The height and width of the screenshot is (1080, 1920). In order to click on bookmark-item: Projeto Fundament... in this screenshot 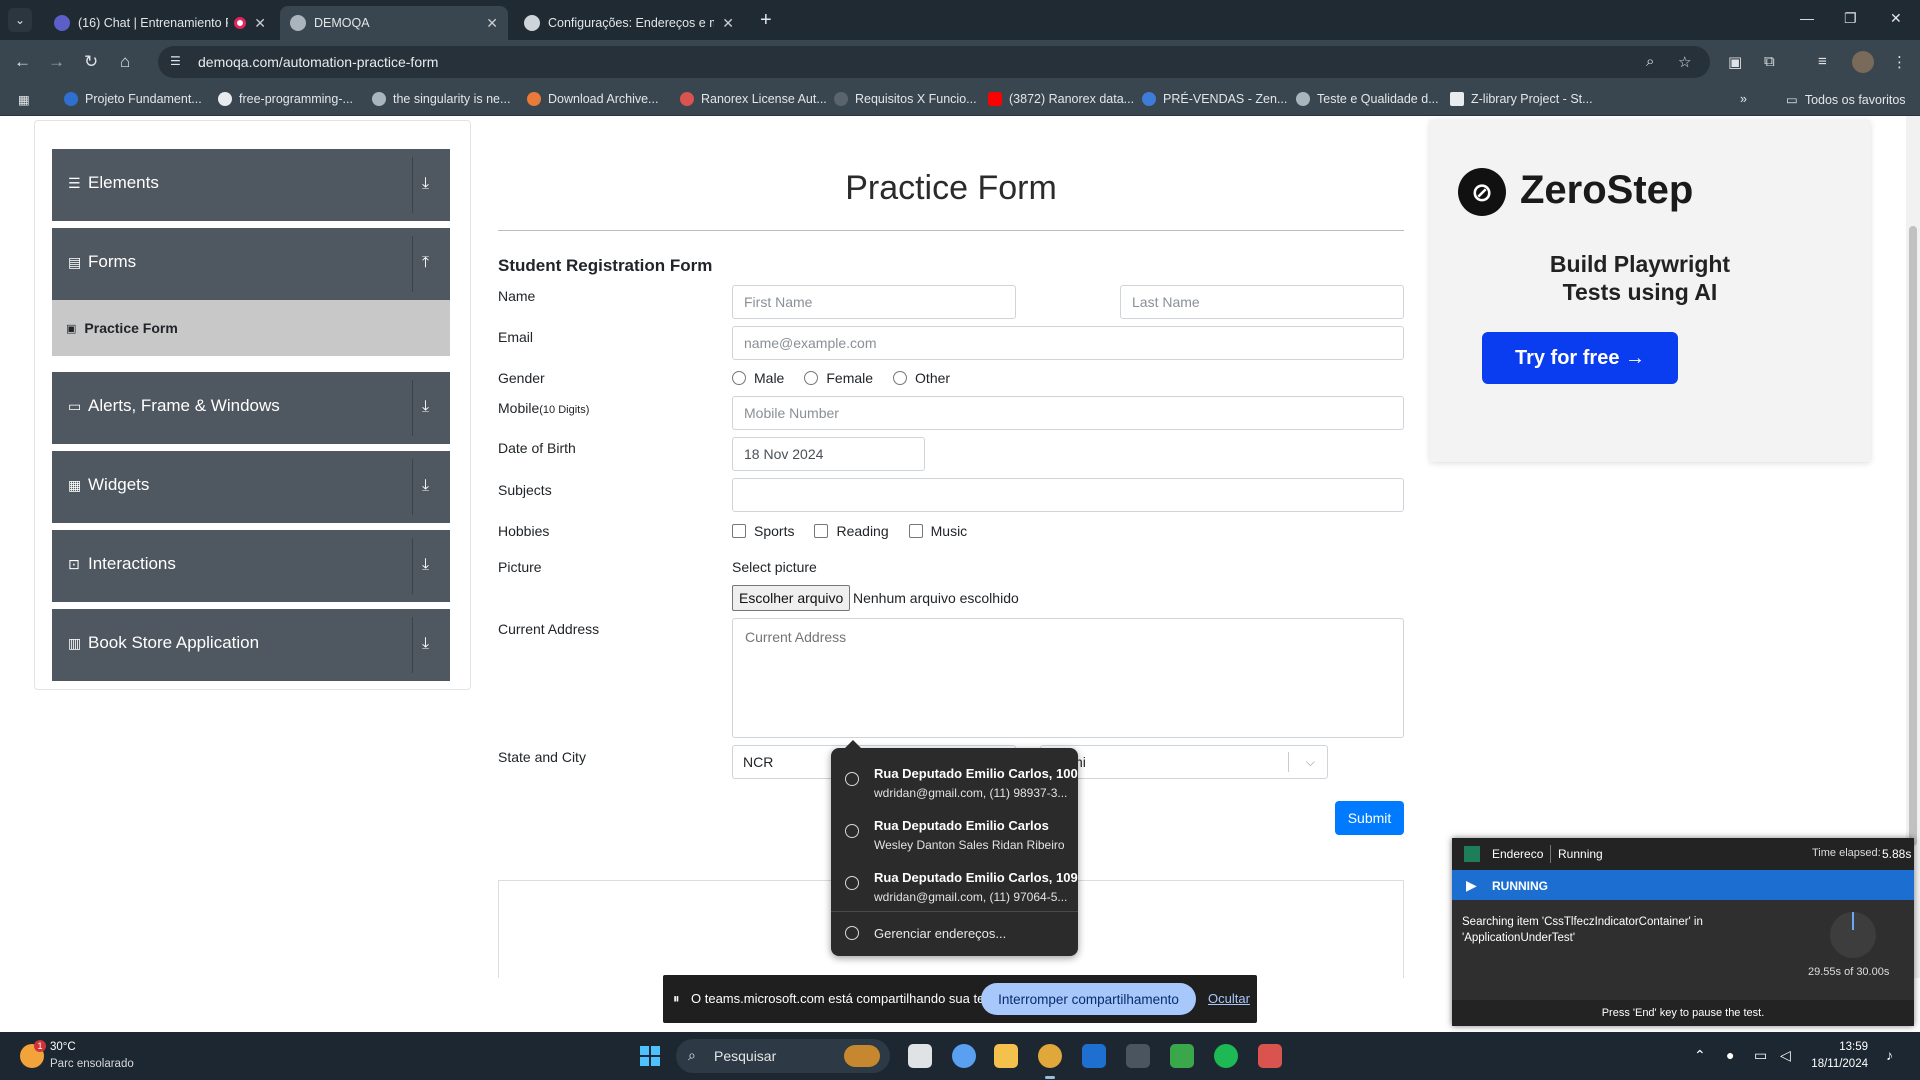, I will do `click(133, 99)`.